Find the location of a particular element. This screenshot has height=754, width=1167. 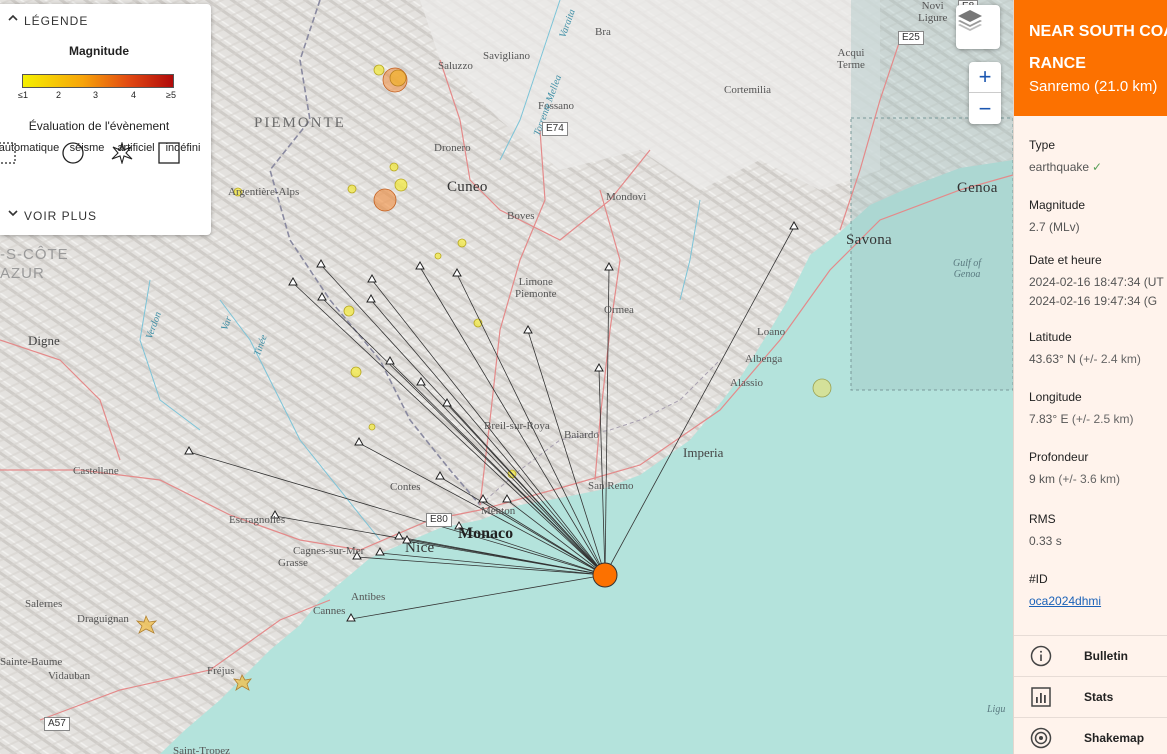

check-icon: ✓ is located at coordinates (1097, 167).